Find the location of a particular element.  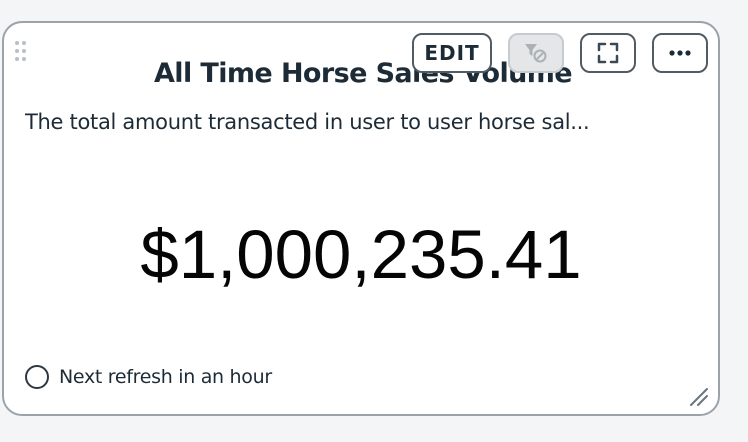

refresh-timer-icon is located at coordinates (37, 377).